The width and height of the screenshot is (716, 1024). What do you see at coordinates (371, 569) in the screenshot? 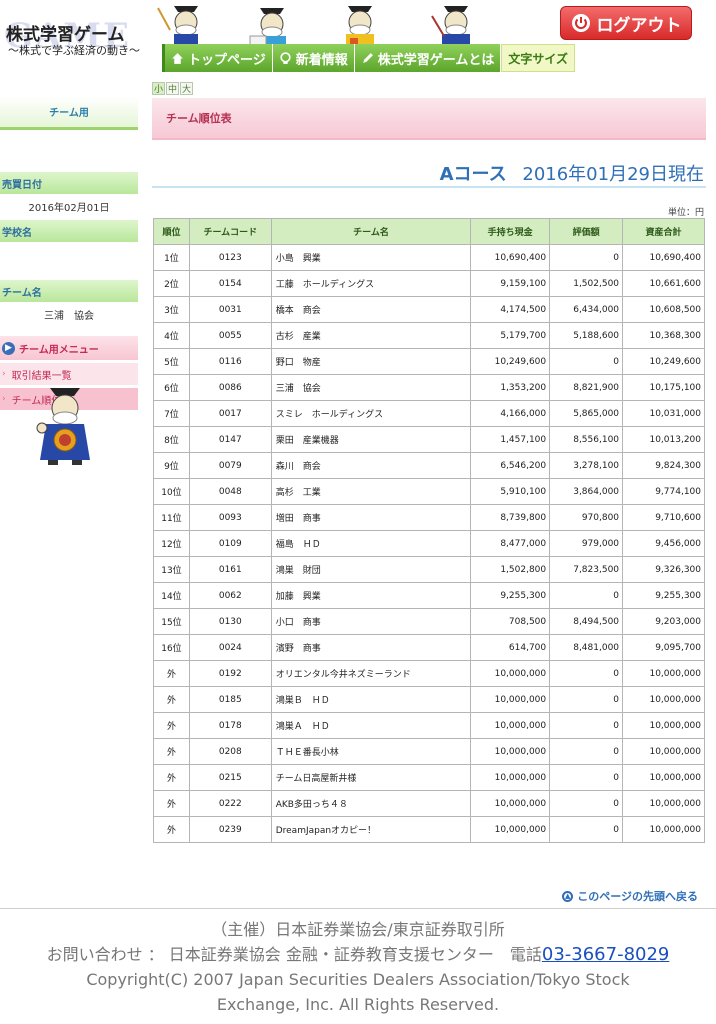
I see `cell-team-name: 鴻巣 財団` at bounding box center [371, 569].